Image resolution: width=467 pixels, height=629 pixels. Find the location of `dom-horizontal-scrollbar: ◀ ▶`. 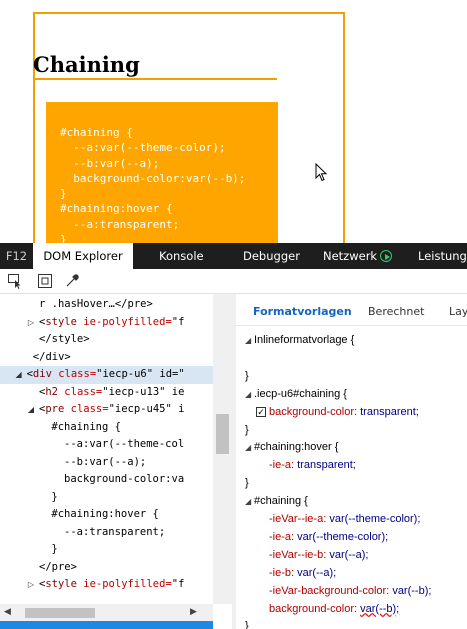

dom-horizontal-scrollbar: ◀ ▶ is located at coordinates (106, 612).